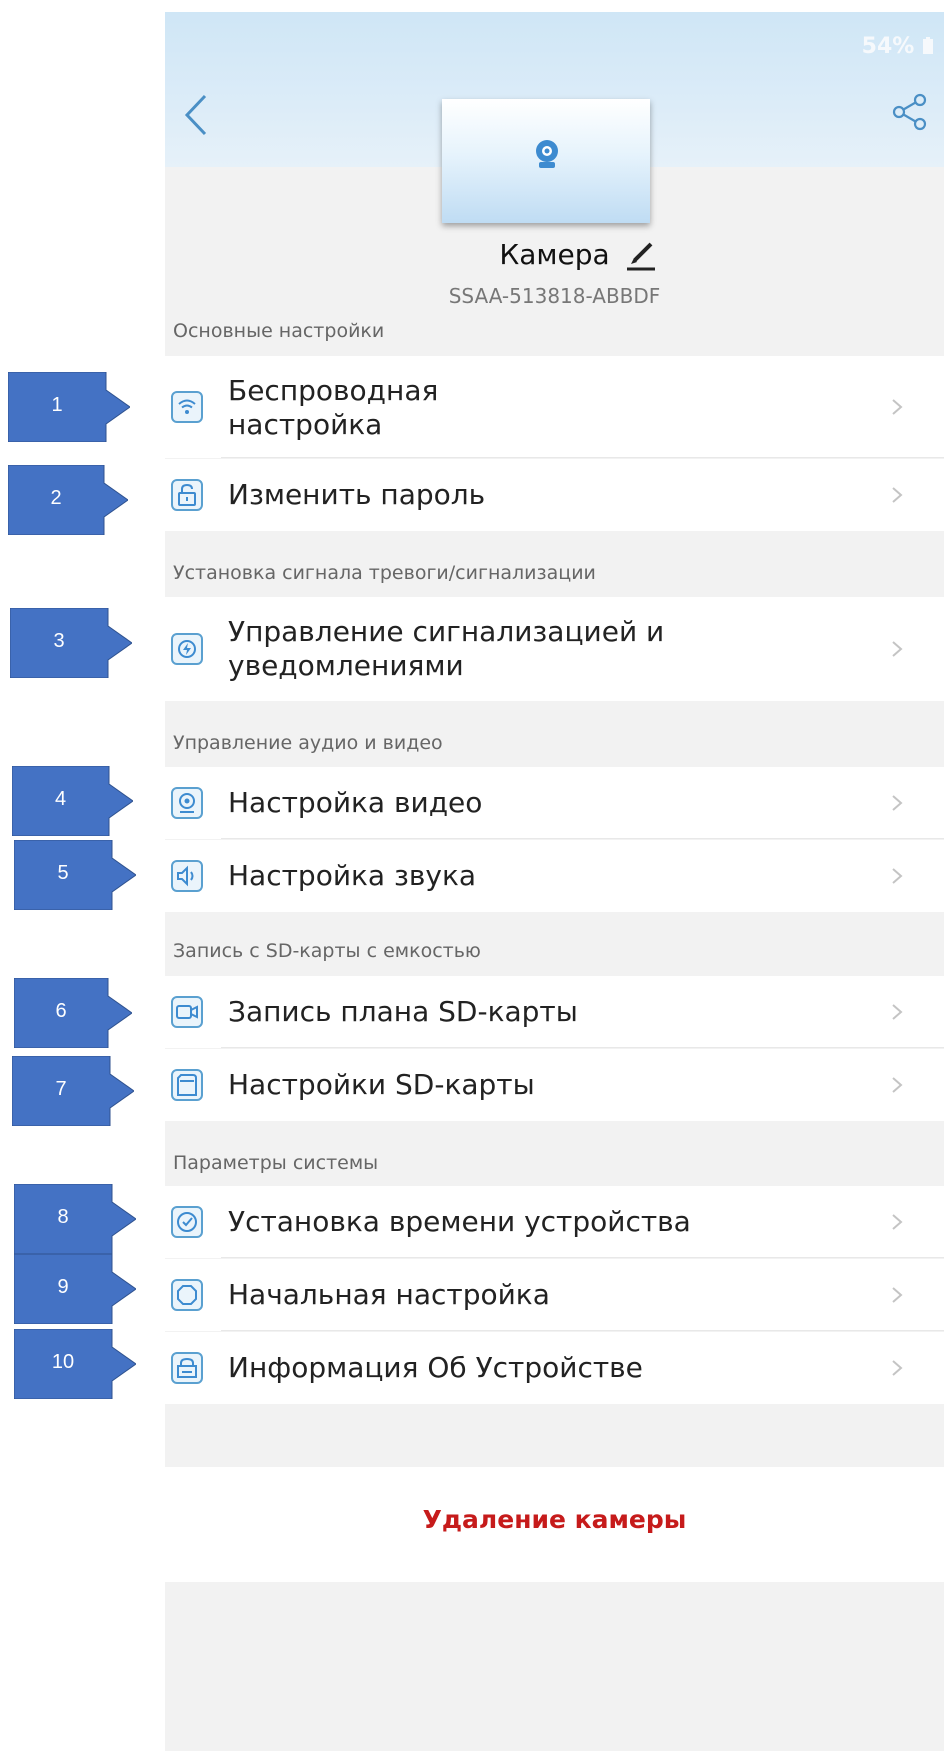 The height and width of the screenshot is (1751, 944). Describe the element at coordinates (554, 495) in the screenshot. I see `change-password-row: Изменить пароль` at that location.